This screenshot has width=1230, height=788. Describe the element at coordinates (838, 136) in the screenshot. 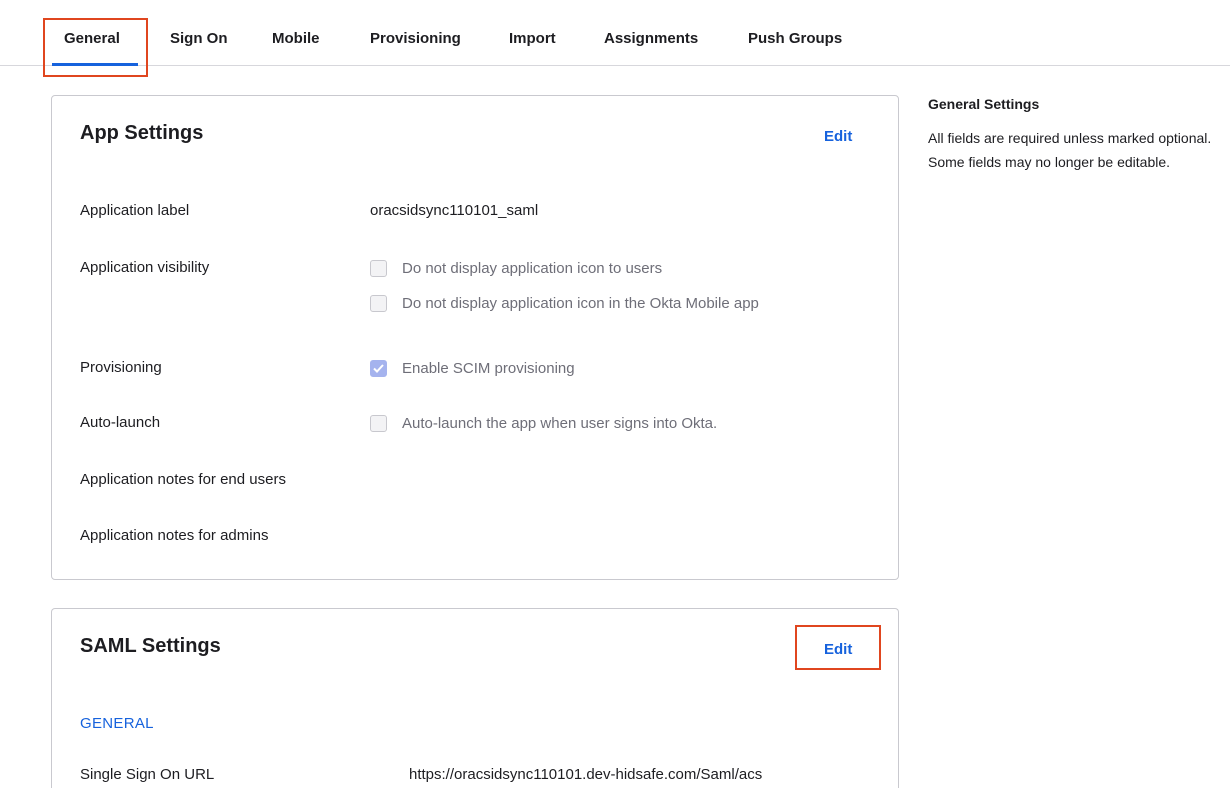

I see `app-settings-edit-button: Edit` at that location.